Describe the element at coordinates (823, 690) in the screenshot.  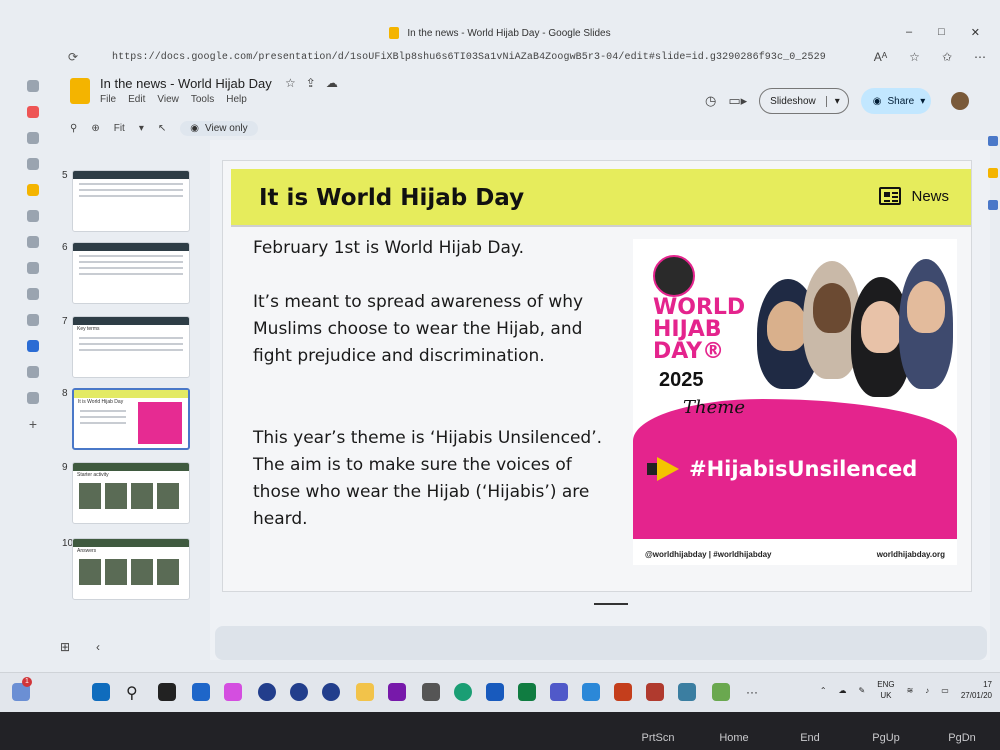
I see `chevron-up-icon: ⌃` at that location.